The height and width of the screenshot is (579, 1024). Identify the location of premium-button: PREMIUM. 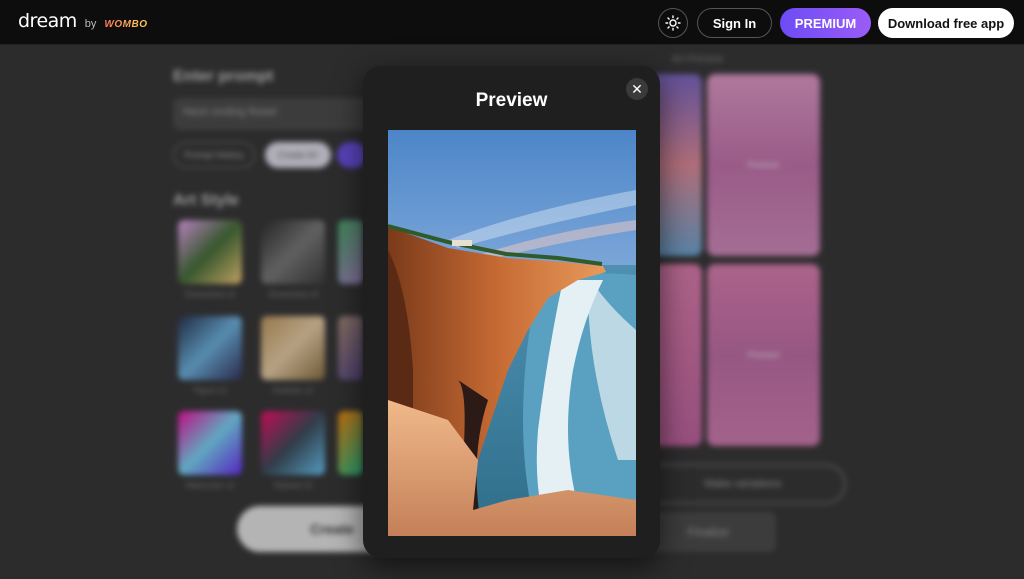
(825, 23).